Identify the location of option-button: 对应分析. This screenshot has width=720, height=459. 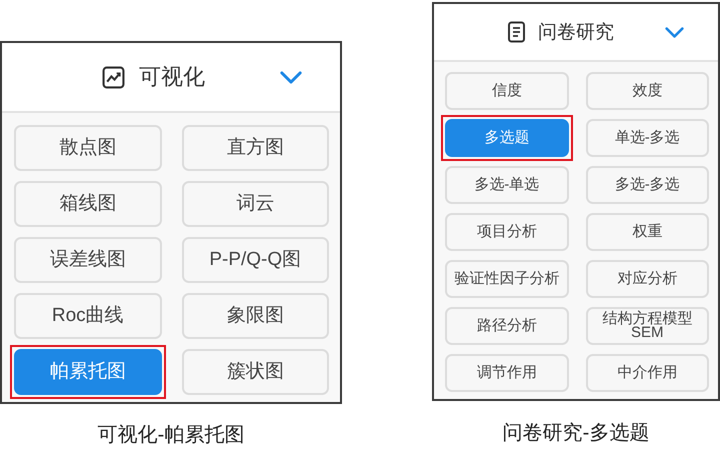
(647, 279).